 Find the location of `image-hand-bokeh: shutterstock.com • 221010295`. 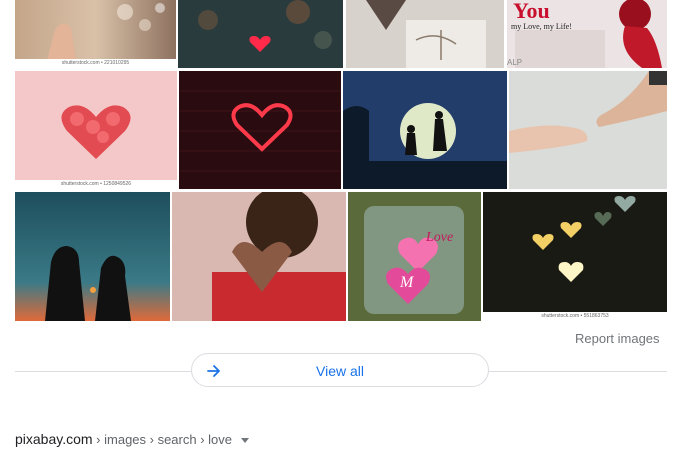

image-hand-bokeh: shutterstock.com • 221010295 is located at coordinates (95, 34).